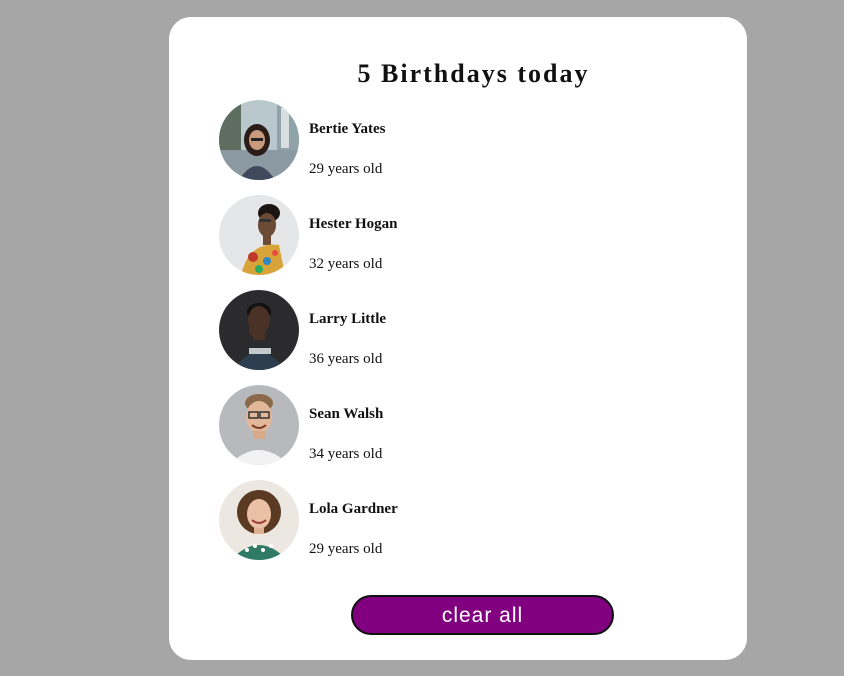 This screenshot has width=844, height=676. Describe the element at coordinates (459, 432) in the screenshot. I see `list-item: Sean Walsh 34 years old` at that location.